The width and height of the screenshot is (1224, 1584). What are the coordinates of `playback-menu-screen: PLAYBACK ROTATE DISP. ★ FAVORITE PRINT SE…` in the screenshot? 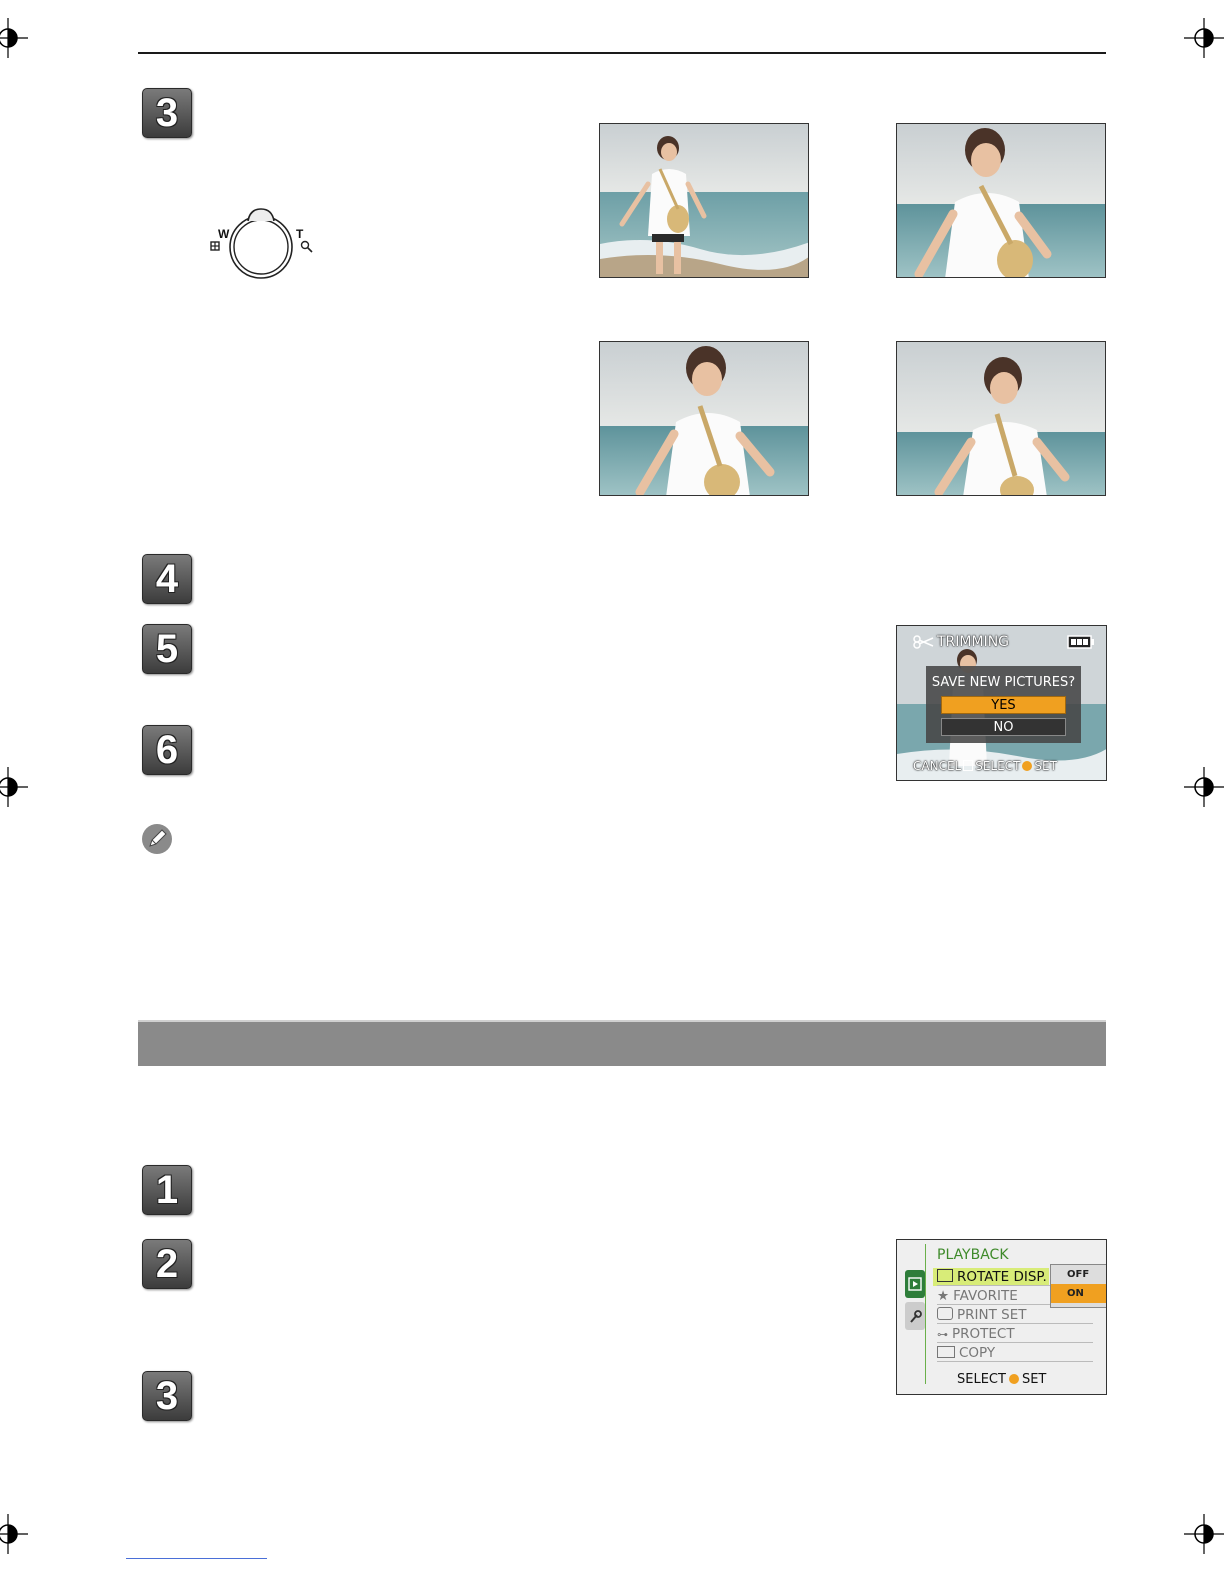 It's located at (1001, 1317).